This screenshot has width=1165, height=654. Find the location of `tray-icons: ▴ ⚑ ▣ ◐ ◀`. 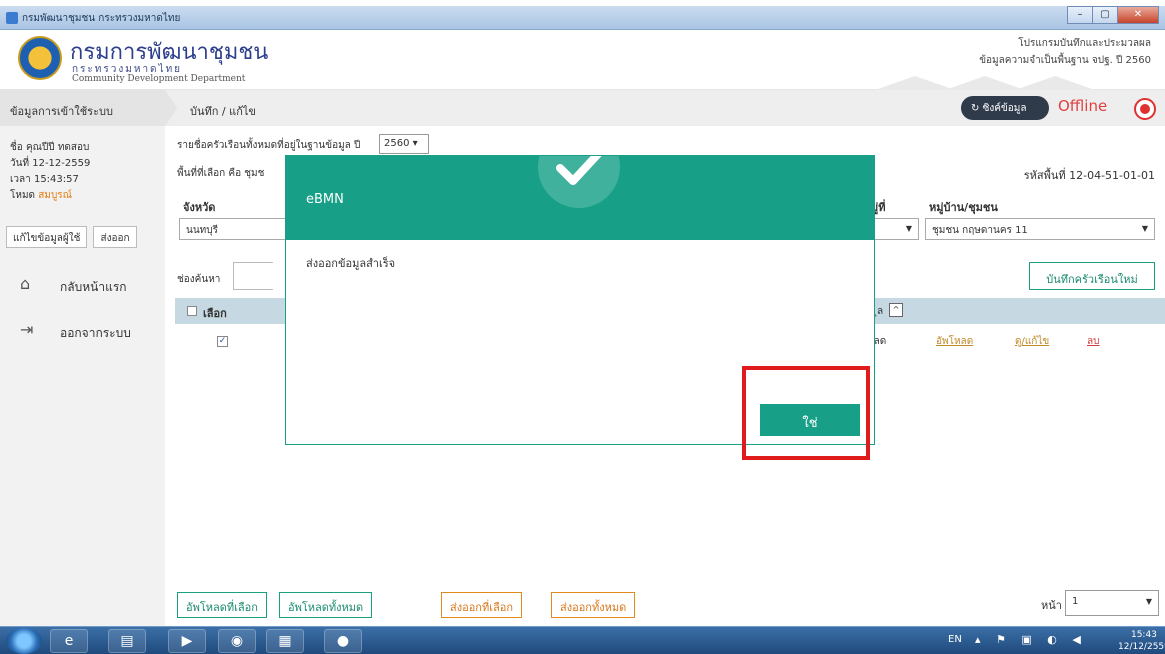

tray-icons: ▴ ⚑ ▣ ◐ ◀ is located at coordinates (1031, 639).